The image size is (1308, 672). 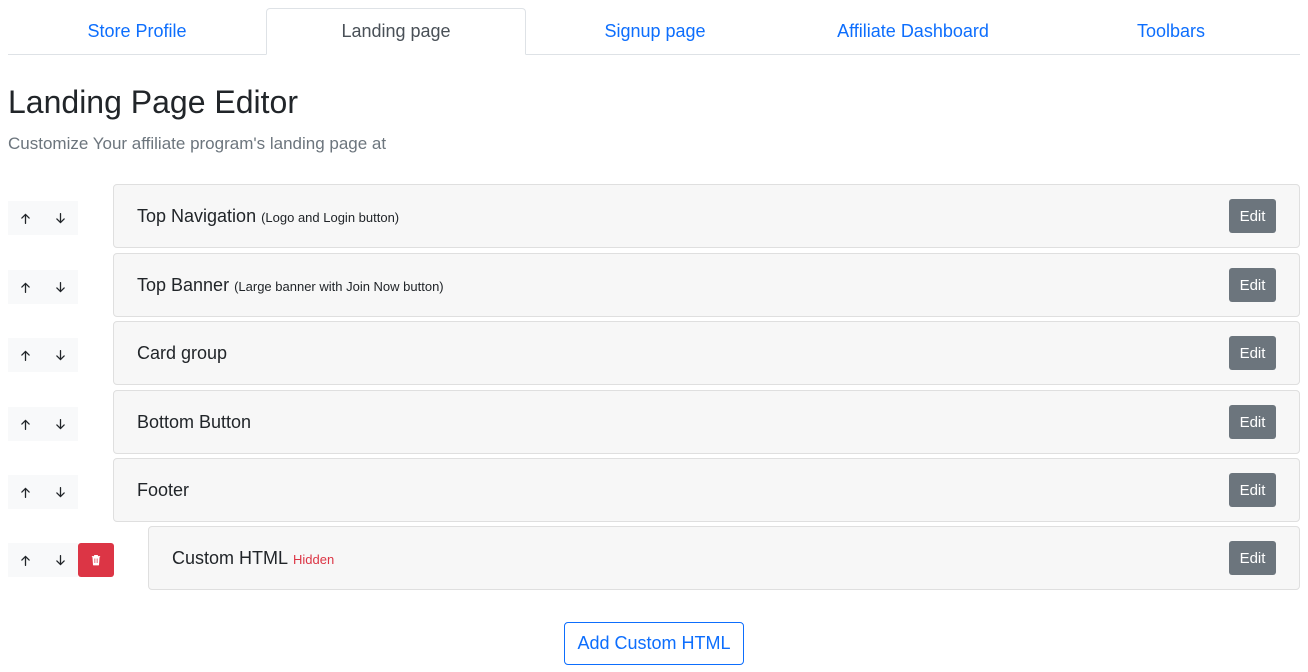 I want to click on section-name: Card group, so click(x=182, y=352).